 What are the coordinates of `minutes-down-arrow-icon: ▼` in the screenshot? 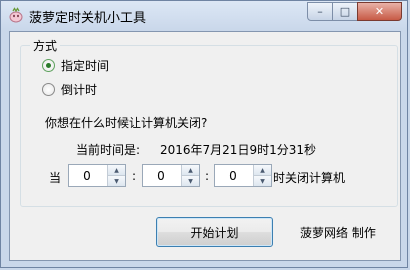 It's located at (190, 181).